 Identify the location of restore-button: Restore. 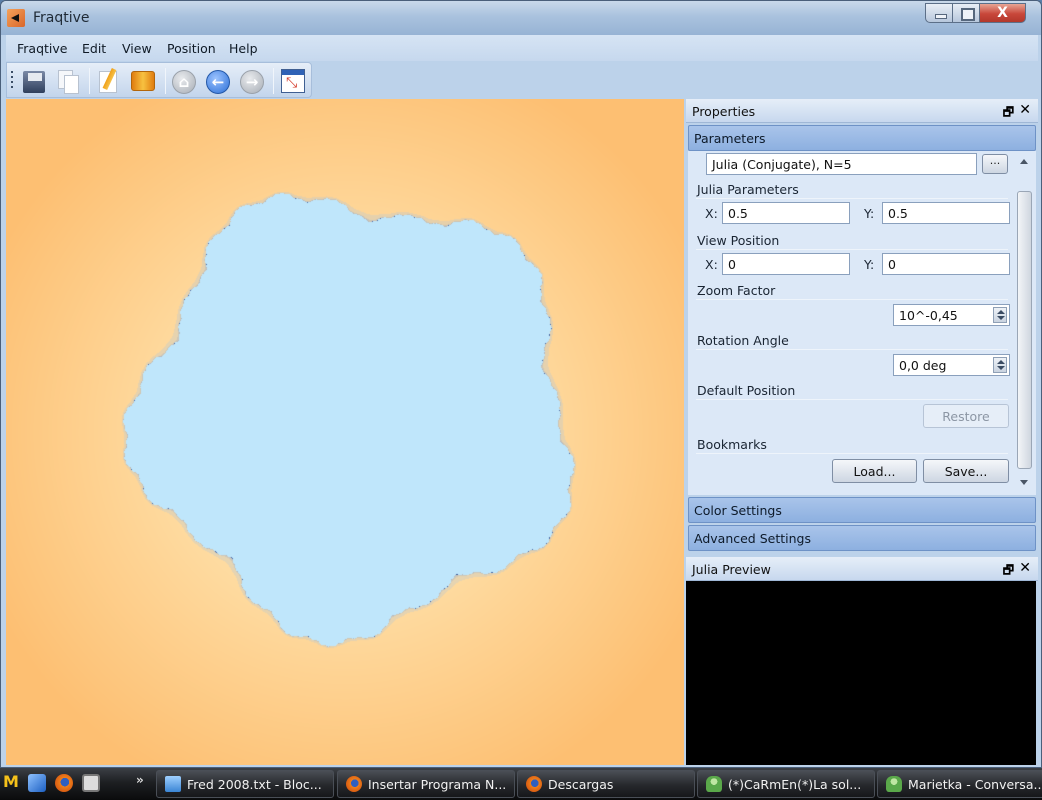
(966, 416).